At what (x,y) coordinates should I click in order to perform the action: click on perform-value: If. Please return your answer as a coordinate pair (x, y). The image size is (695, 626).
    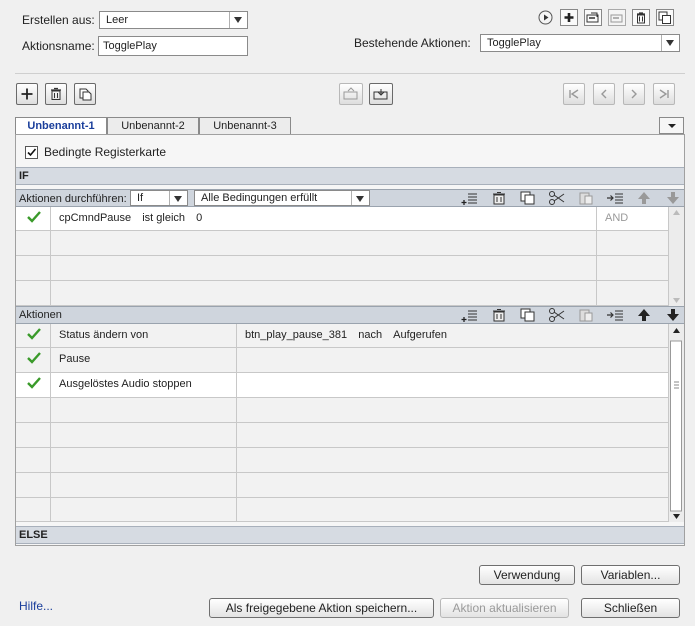
    Looking at the image, I should click on (140, 198).